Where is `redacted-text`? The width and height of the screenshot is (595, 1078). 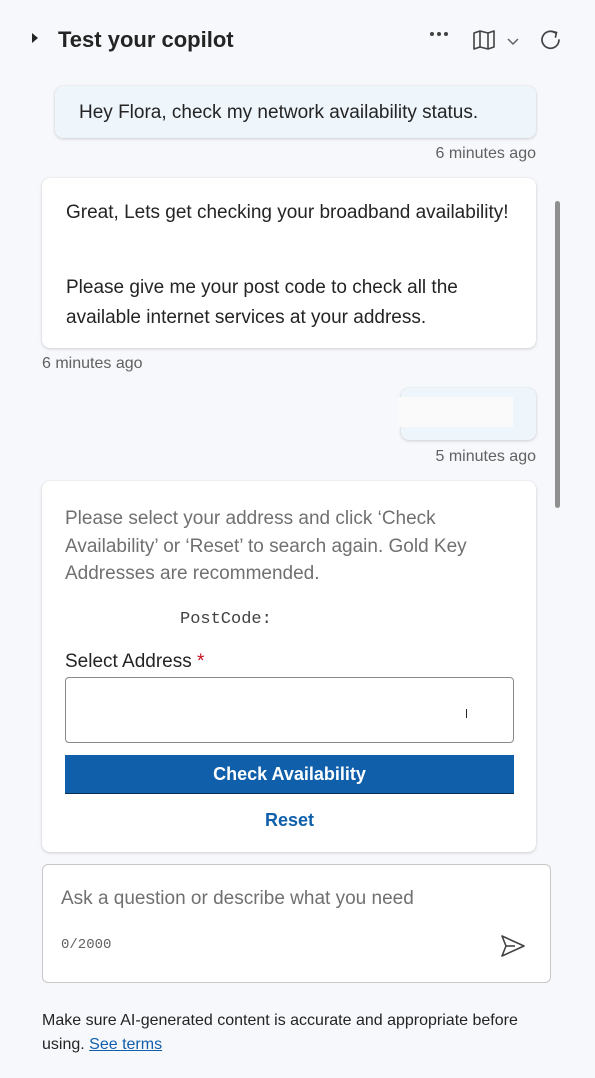 redacted-text is located at coordinates (455, 412).